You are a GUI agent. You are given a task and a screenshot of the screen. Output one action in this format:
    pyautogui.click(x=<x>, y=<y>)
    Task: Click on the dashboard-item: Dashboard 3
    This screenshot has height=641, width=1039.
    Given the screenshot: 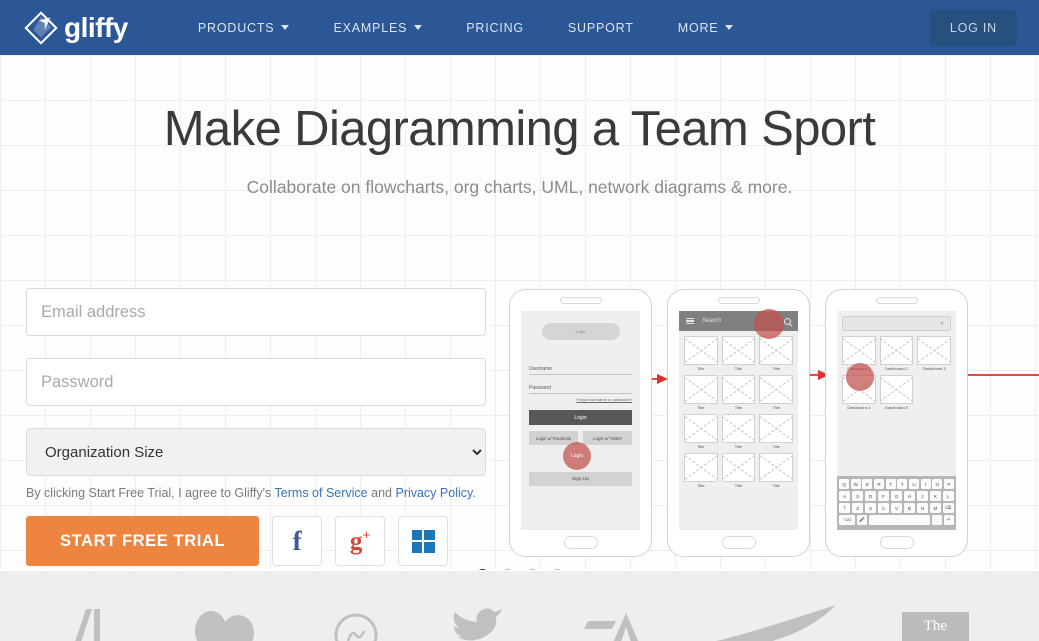 What is the action you would take?
    pyautogui.click(x=934, y=353)
    